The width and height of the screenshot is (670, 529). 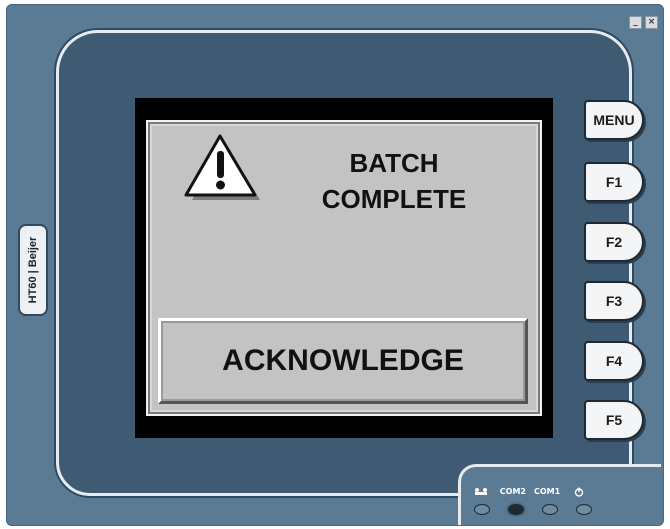 What do you see at coordinates (343, 361) in the screenshot?
I see `acknowledge-button: ACKNOWLEDGE` at bounding box center [343, 361].